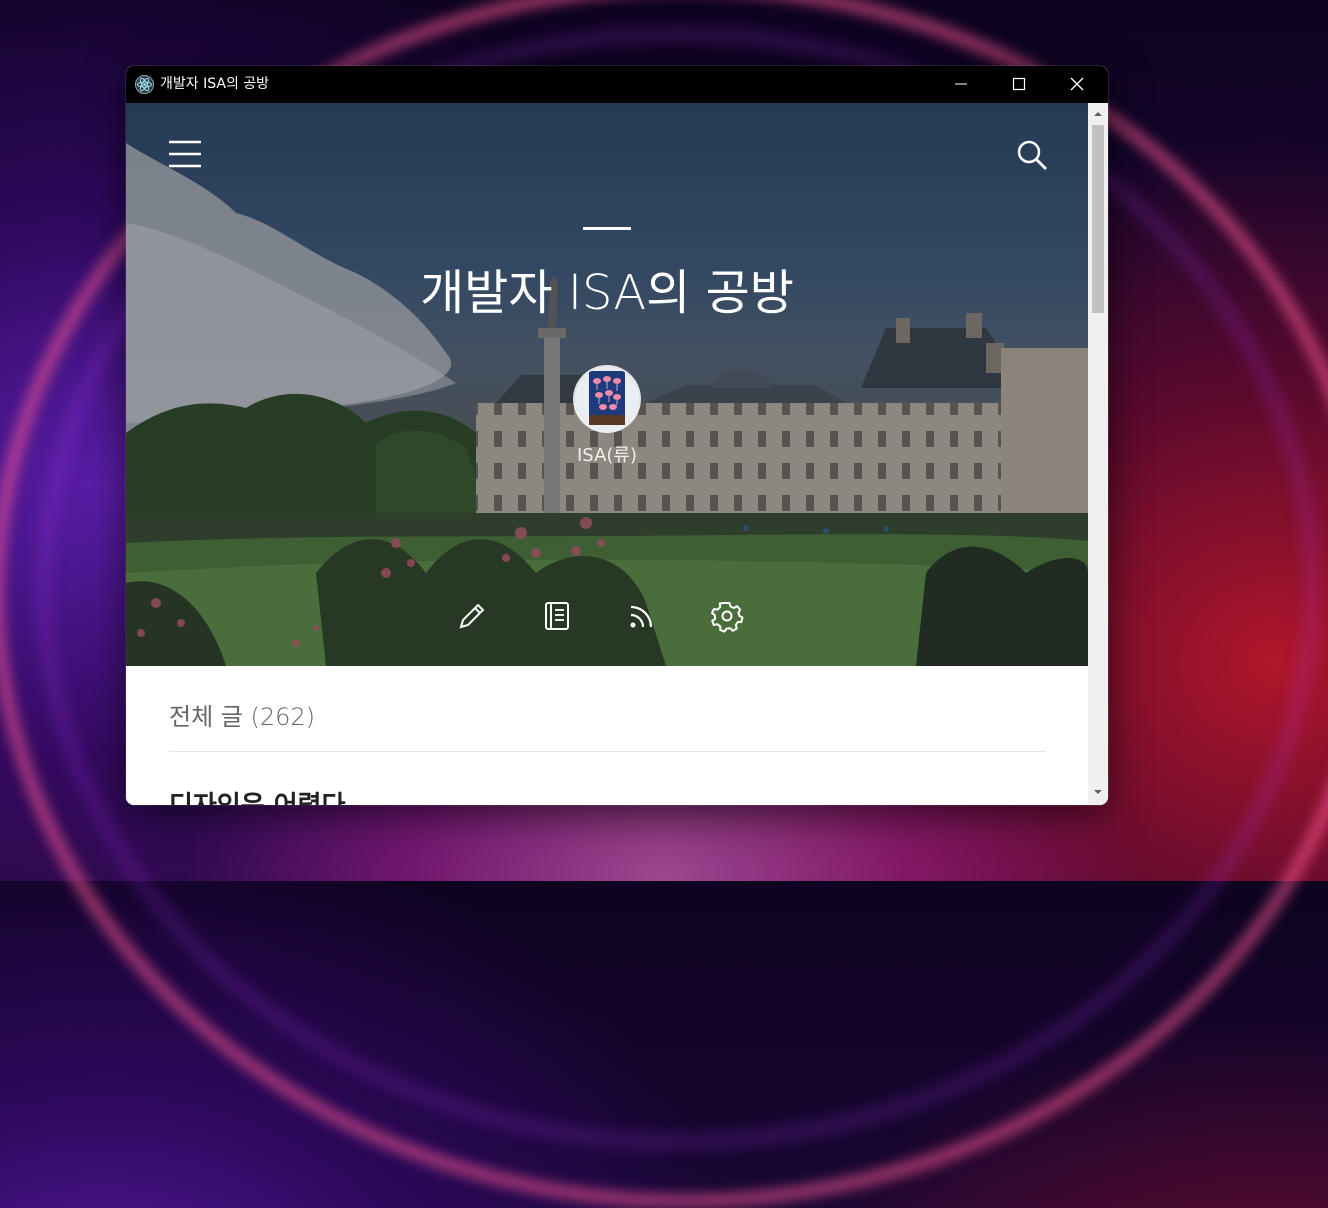 Image resolution: width=1328 pixels, height=1208 pixels. Describe the element at coordinates (144, 84) in the screenshot. I see `electron-app-icon` at that location.